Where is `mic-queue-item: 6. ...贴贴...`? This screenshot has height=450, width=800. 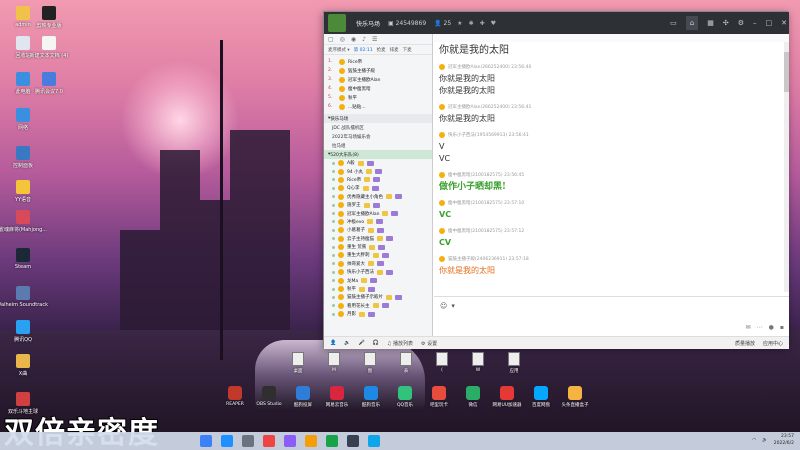 mic-queue-item: 6. ...贴贴... is located at coordinates (380, 106).